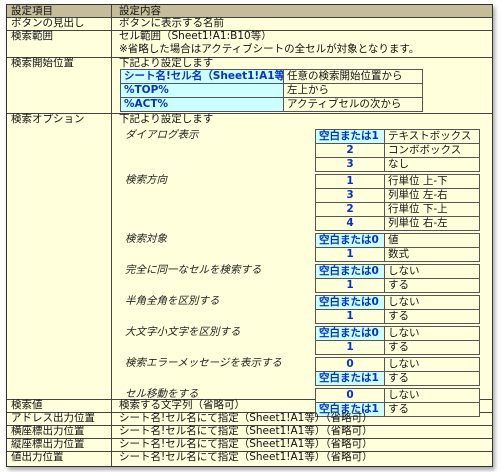  What do you see at coordinates (203, 363) in the screenshot?
I see `option-group-name: 検索エラーメッセージを表示する` at bounding box center [203, 363].